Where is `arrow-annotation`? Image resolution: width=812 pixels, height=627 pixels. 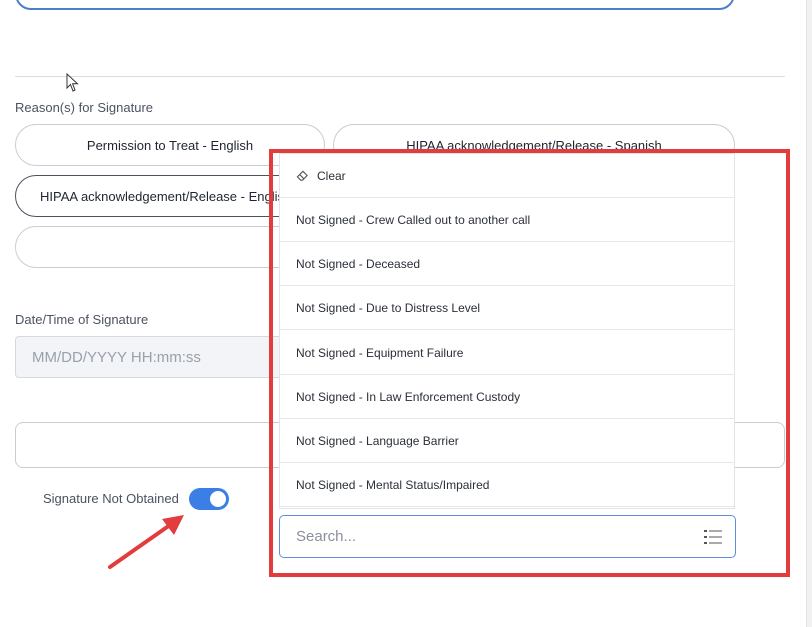
arrow-annotation is located at coordinates (146, 542).